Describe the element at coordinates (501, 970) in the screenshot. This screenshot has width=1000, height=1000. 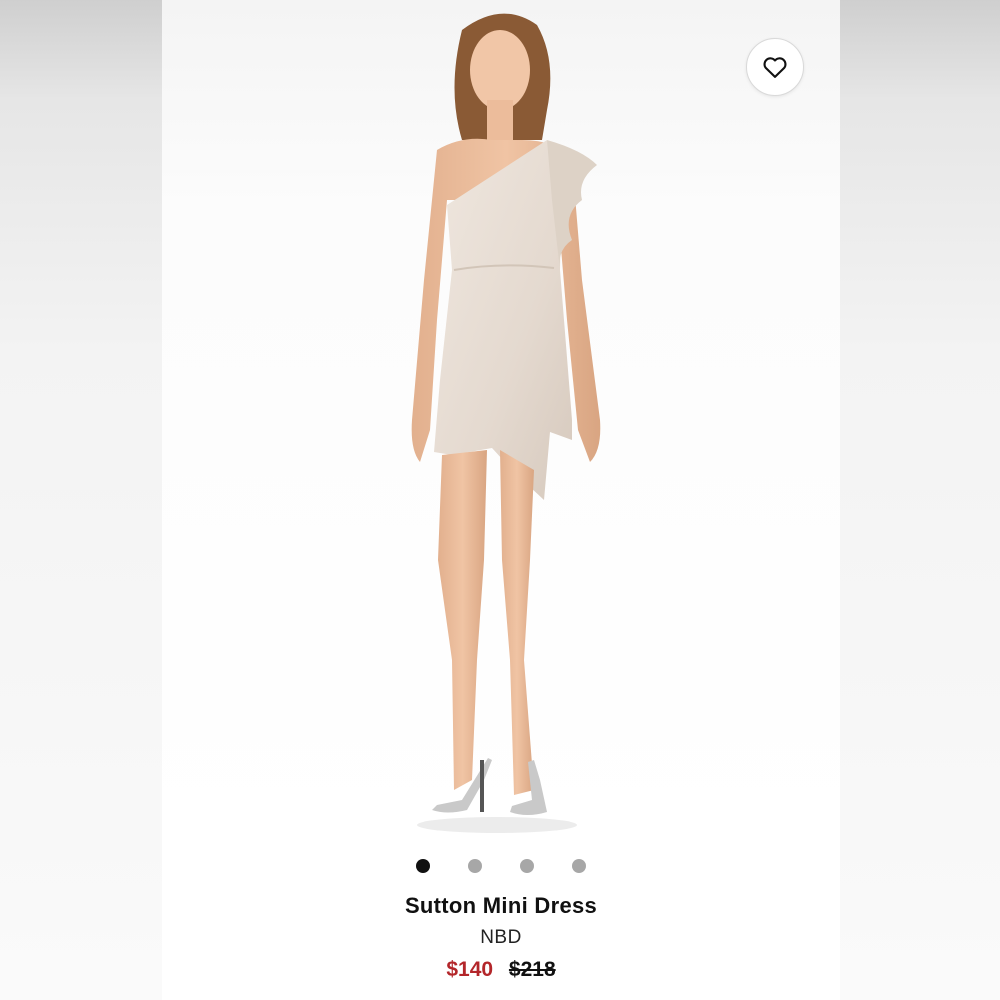
I see `price-row: $140 $218` at that location.